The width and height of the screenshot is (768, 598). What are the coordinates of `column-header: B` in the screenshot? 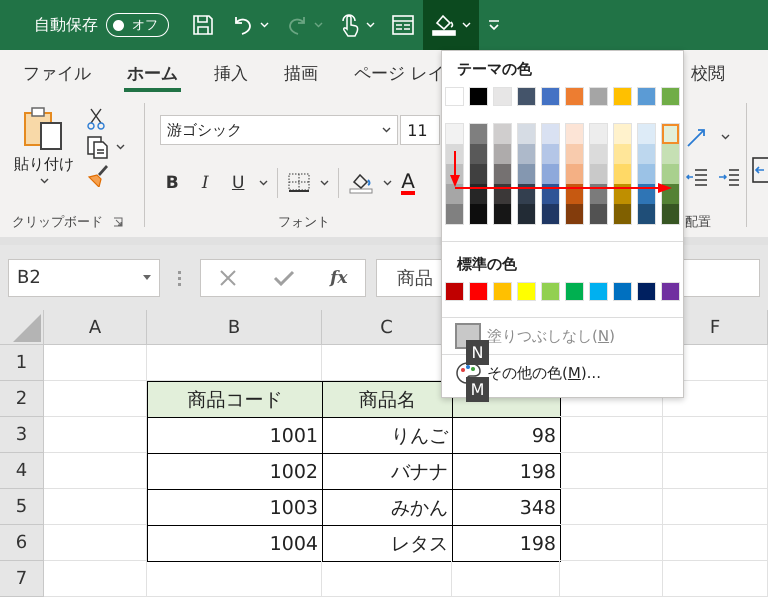 It's located at (234, 327).